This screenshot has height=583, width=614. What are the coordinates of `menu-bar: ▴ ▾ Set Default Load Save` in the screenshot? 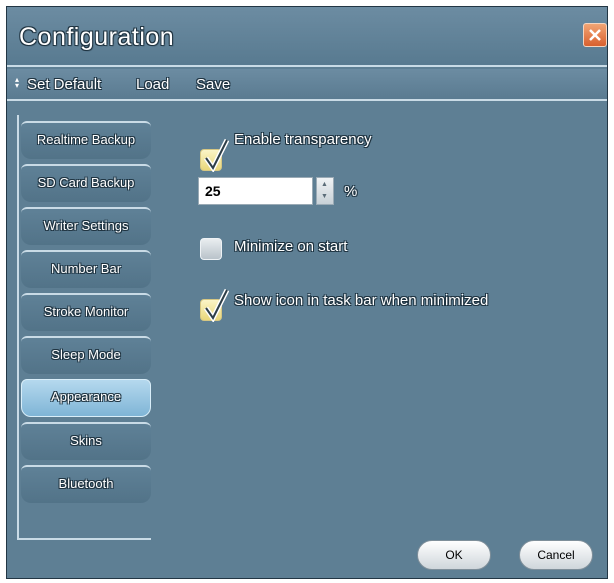 It's located at (307, 85).